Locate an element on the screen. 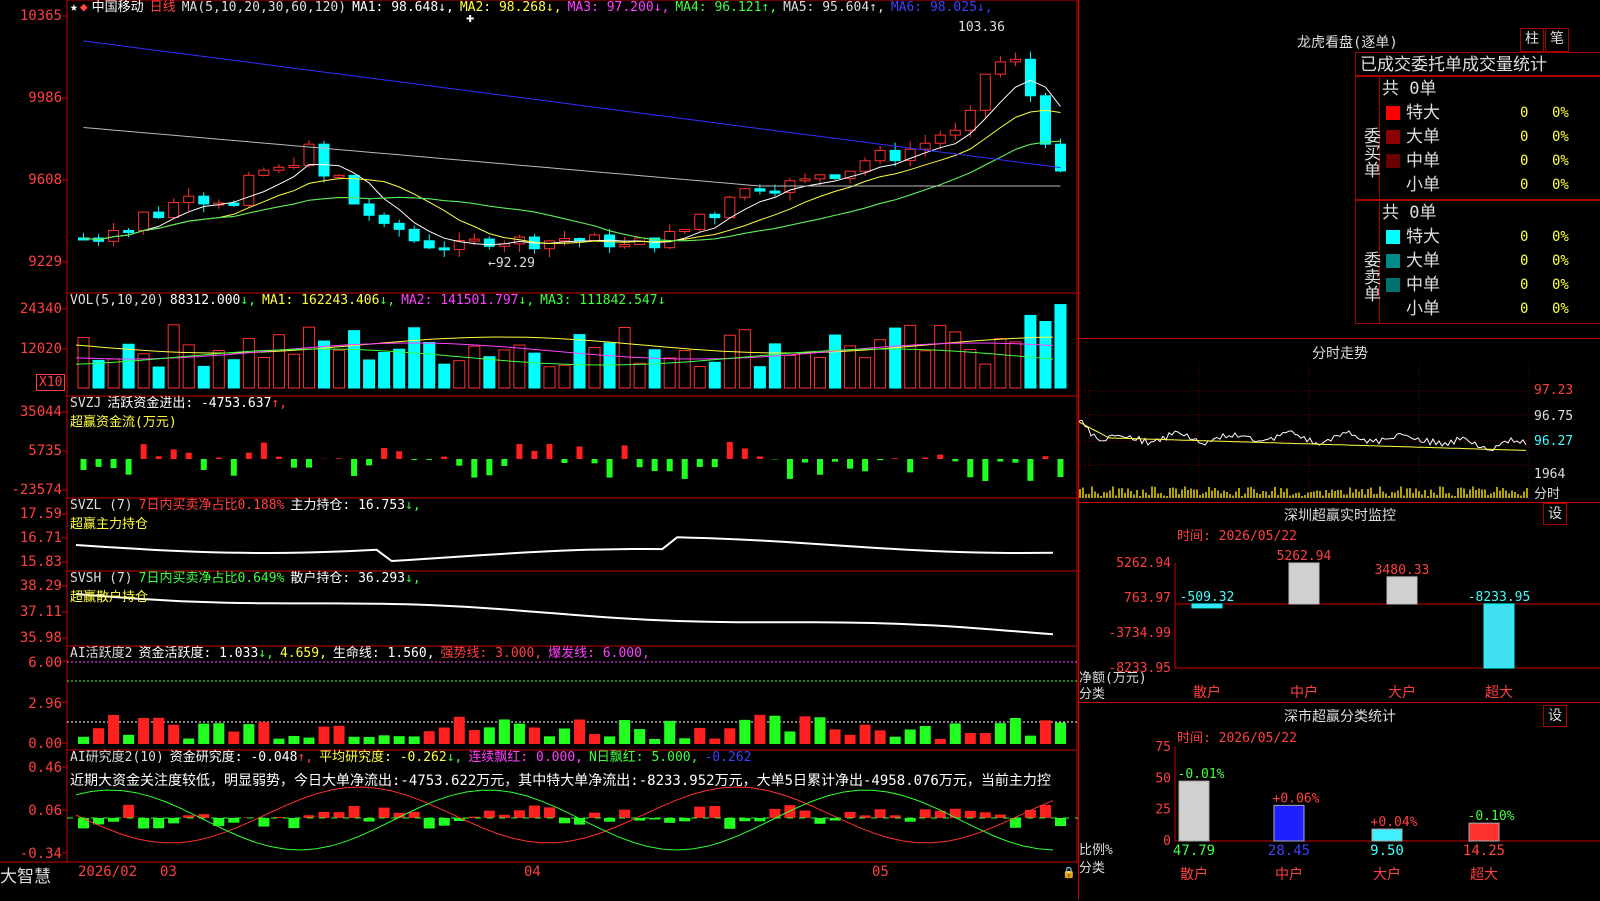 The image size is (1600, 901). sell-total: 共 0单 is located at coordinates (1490, 213).